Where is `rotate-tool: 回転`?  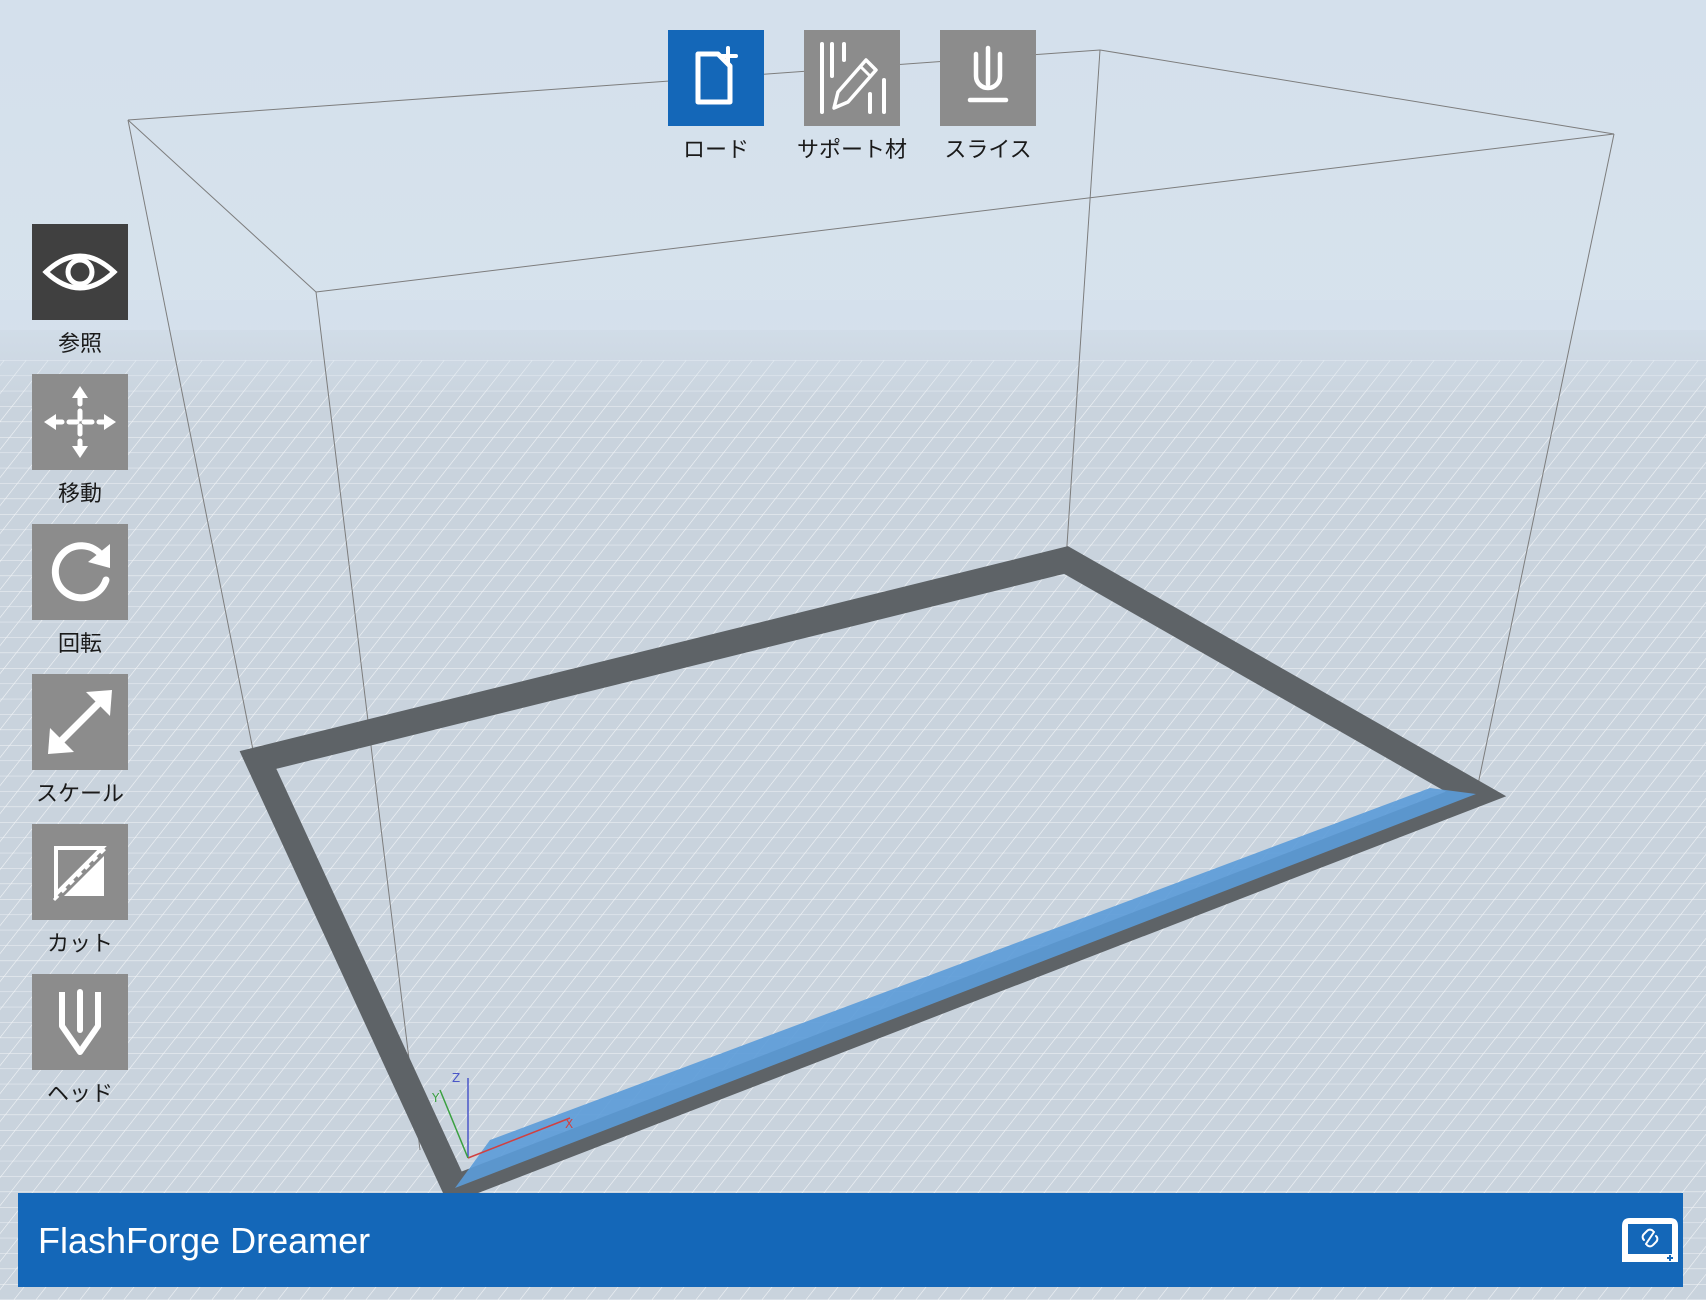
rotate-tool: 回転 is located at coordinates (80, 591).